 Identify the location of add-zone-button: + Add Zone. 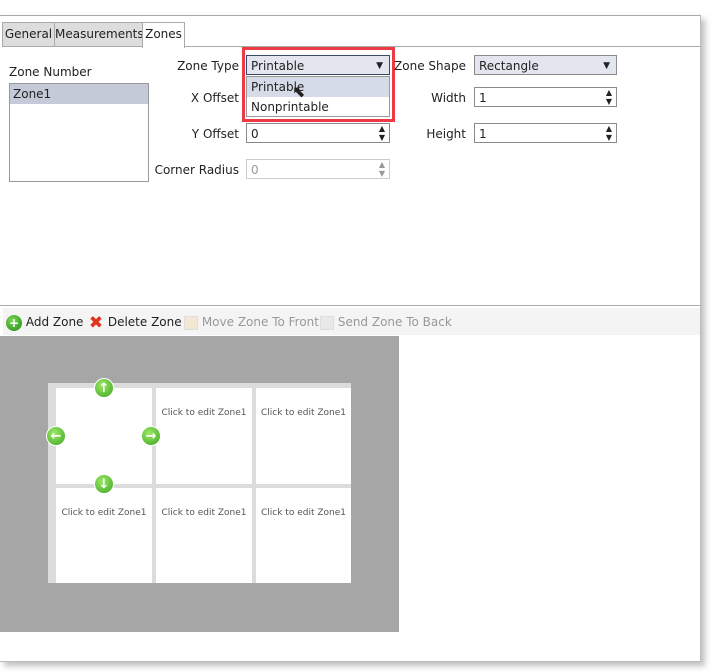
(44, 322).